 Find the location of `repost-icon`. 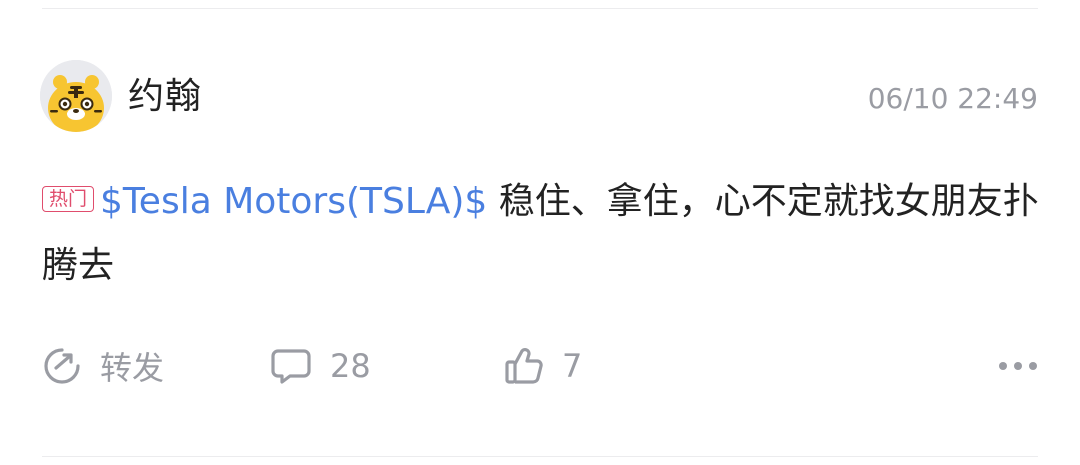

repost-icon is located at coordinates (62, 366).